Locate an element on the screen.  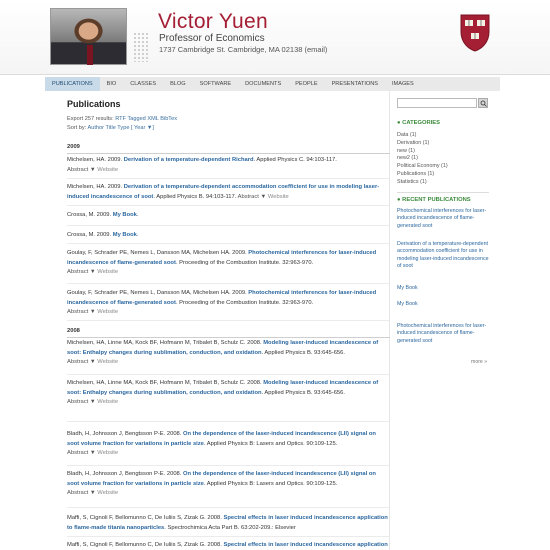
tab-people: People is located at coordinates (306, 84).